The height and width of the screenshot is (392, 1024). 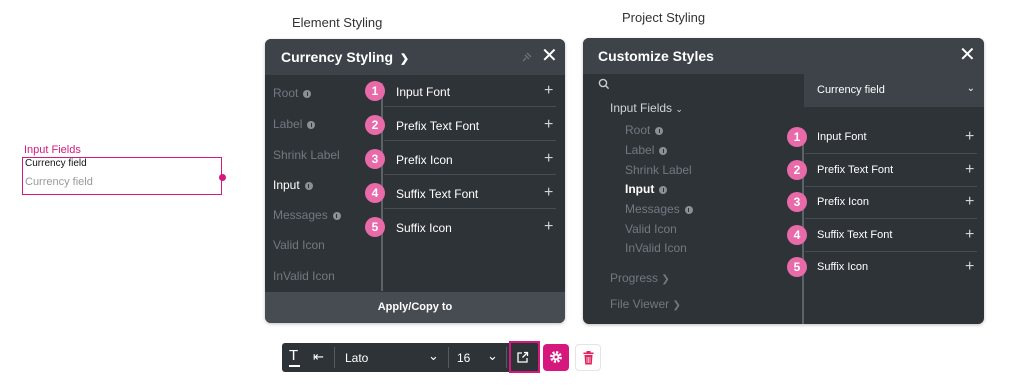 I want to click on tree-item-valid-icon: Valid Icon, so click(x=651, y=229).